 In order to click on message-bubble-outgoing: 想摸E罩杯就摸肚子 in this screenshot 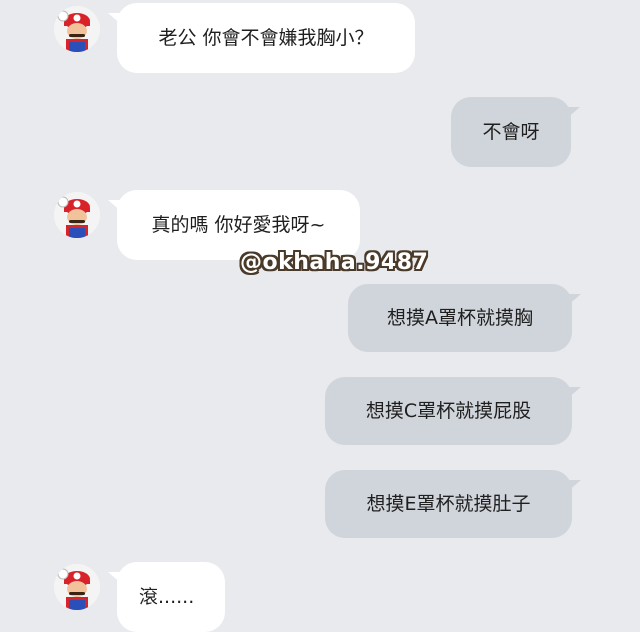, I will do `click(453, 504)`.